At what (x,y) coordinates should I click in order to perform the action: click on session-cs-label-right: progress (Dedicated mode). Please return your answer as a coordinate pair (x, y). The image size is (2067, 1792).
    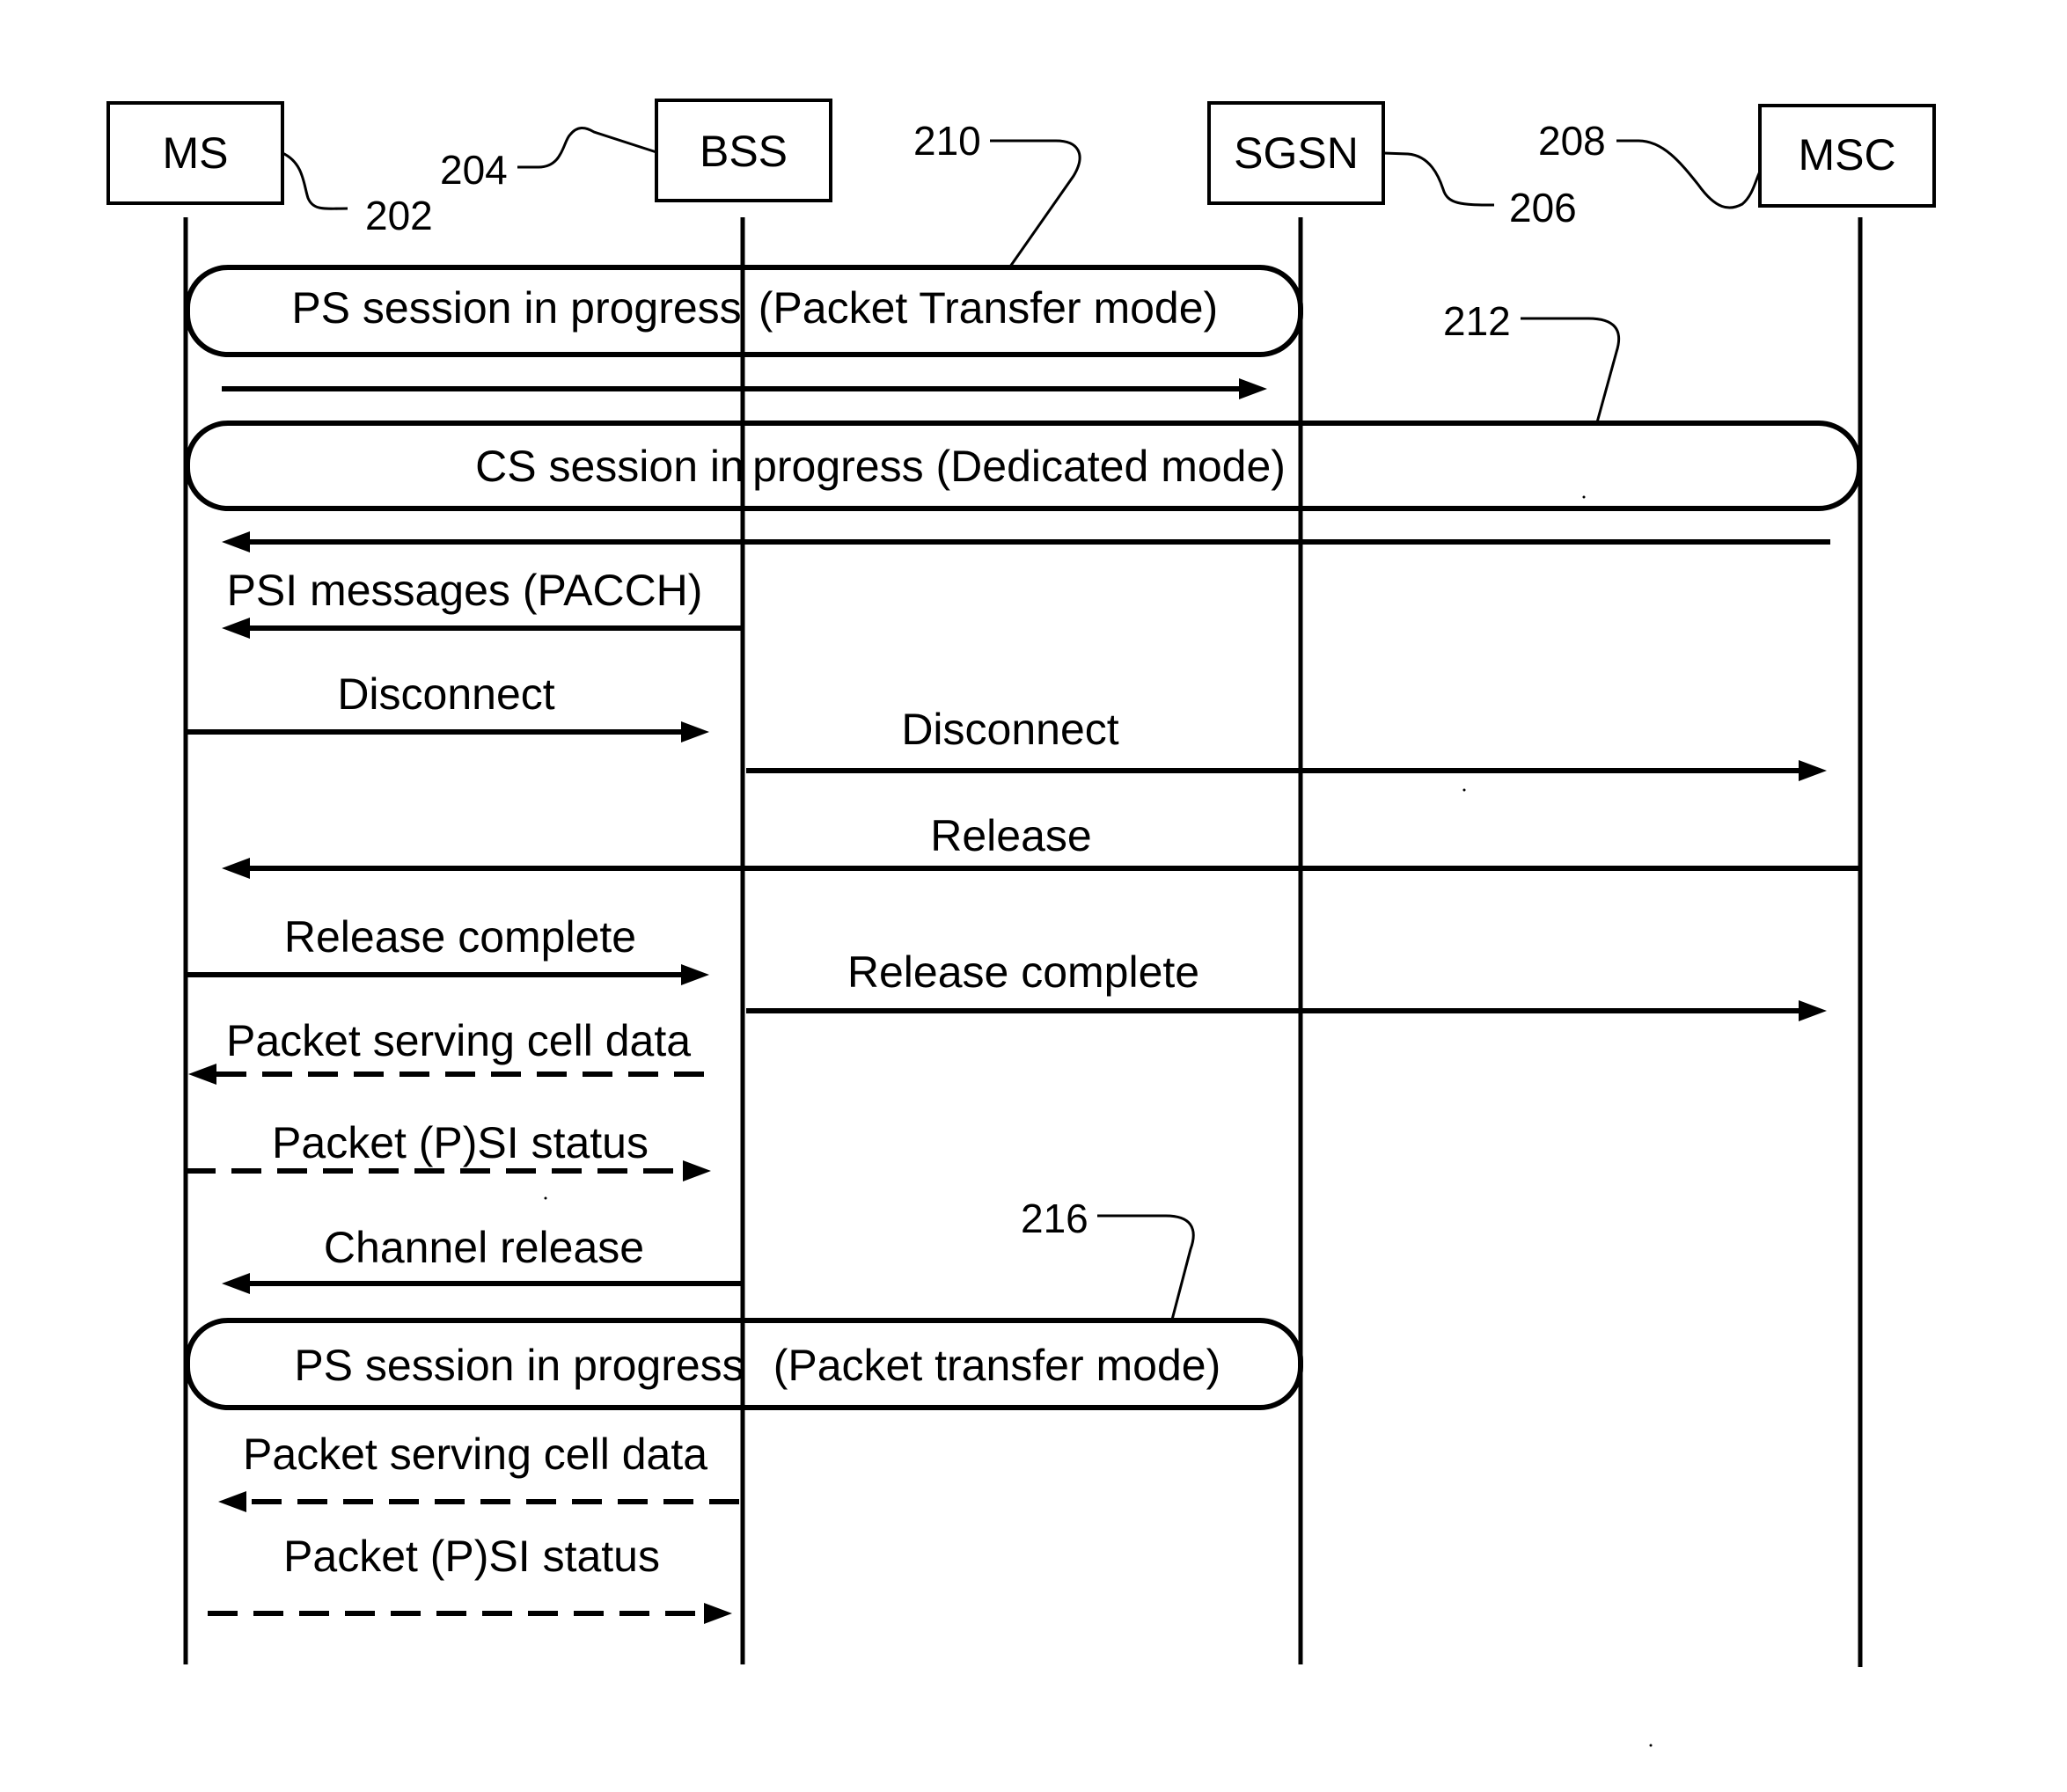
    Looking at the image, I should click on (1019, 466).